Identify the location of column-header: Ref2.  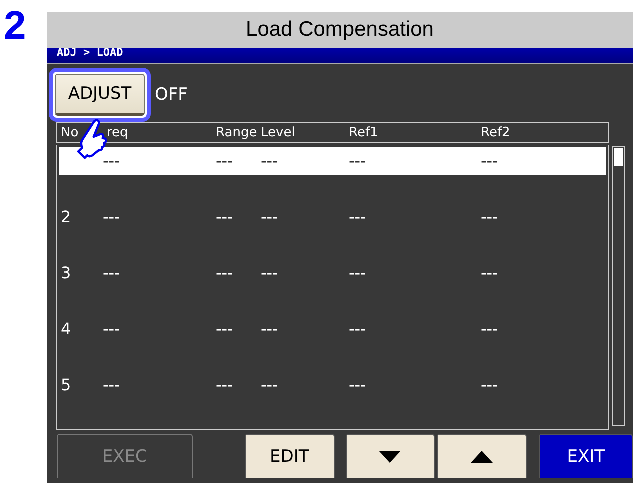
(495, 132).